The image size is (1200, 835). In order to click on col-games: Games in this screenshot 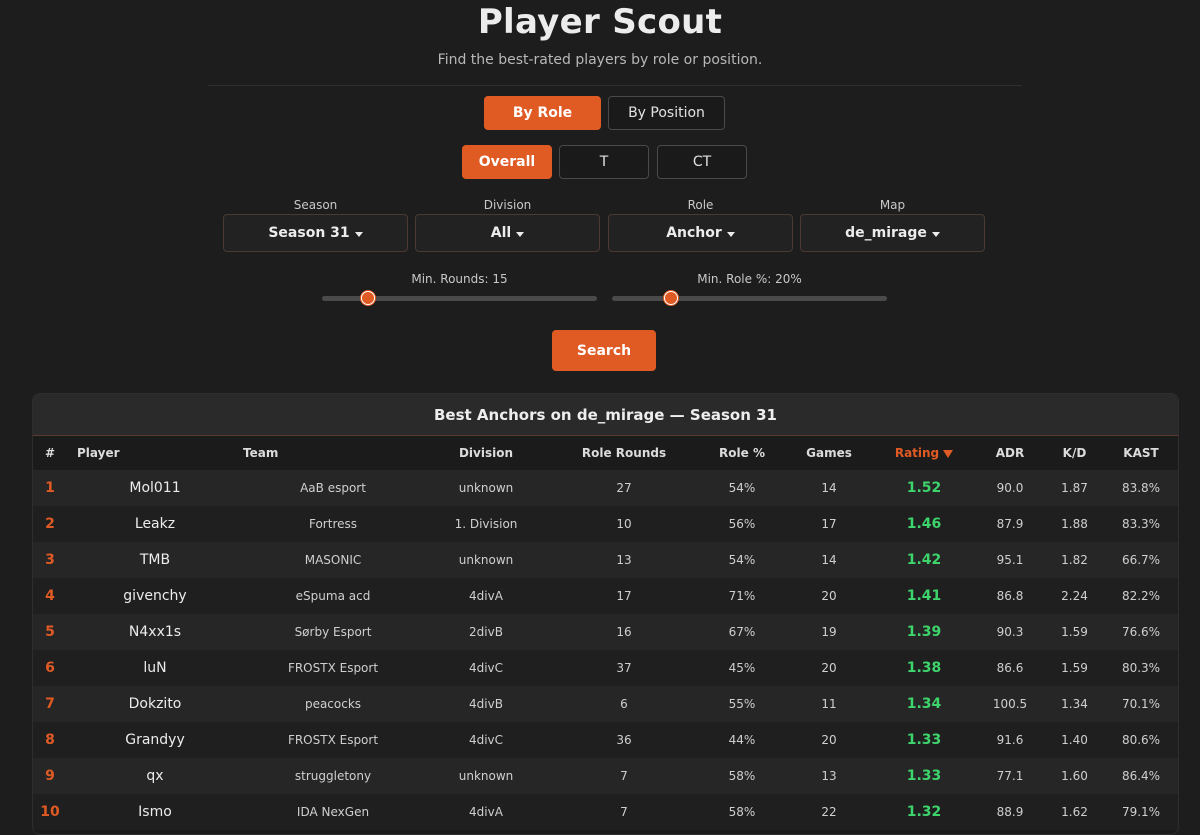, I will do `click(829, 453)`.